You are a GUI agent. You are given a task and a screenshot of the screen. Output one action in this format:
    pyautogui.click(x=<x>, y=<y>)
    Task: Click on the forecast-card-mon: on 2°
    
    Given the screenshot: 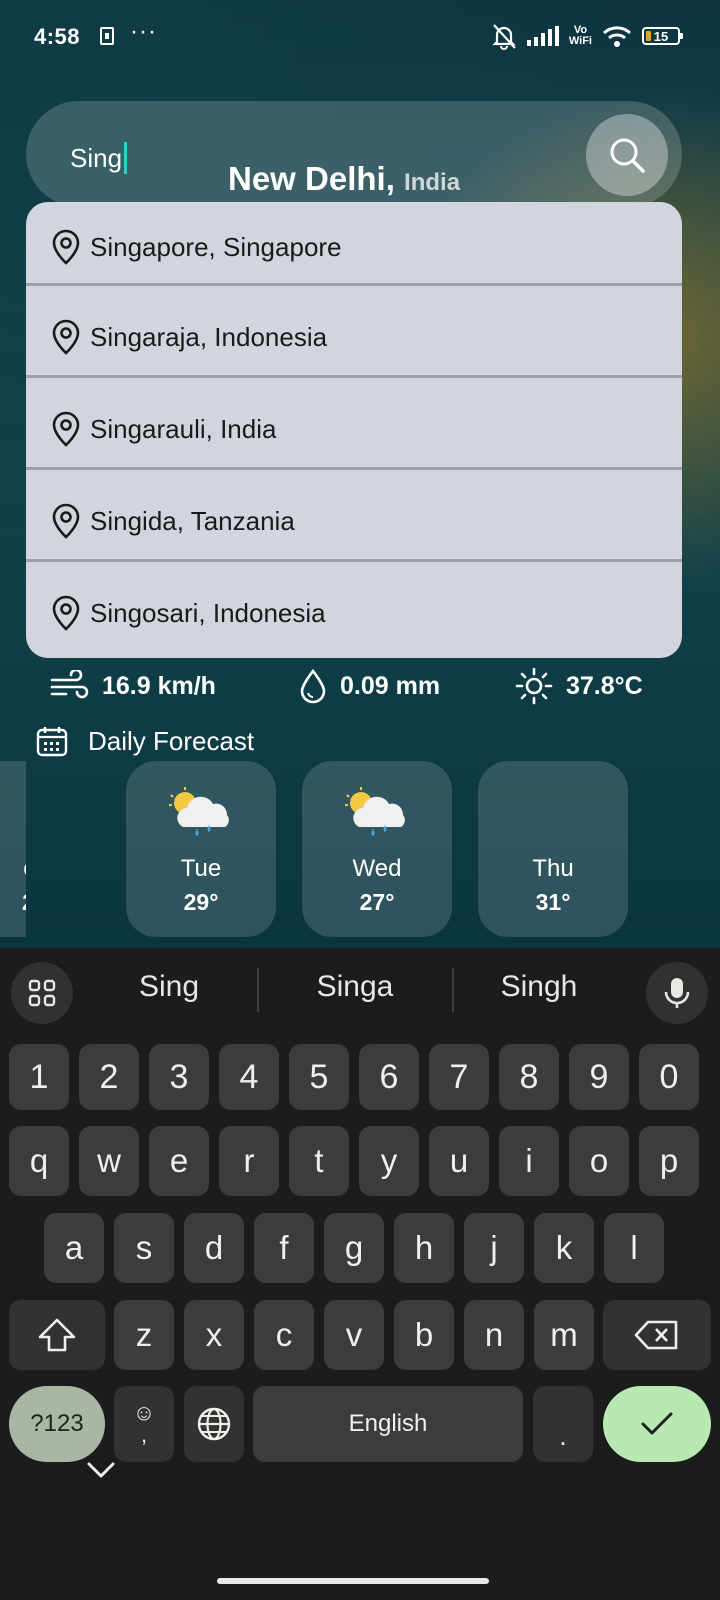 What is the action you would take?
    pyautogui.click(x=13, y=849)
    